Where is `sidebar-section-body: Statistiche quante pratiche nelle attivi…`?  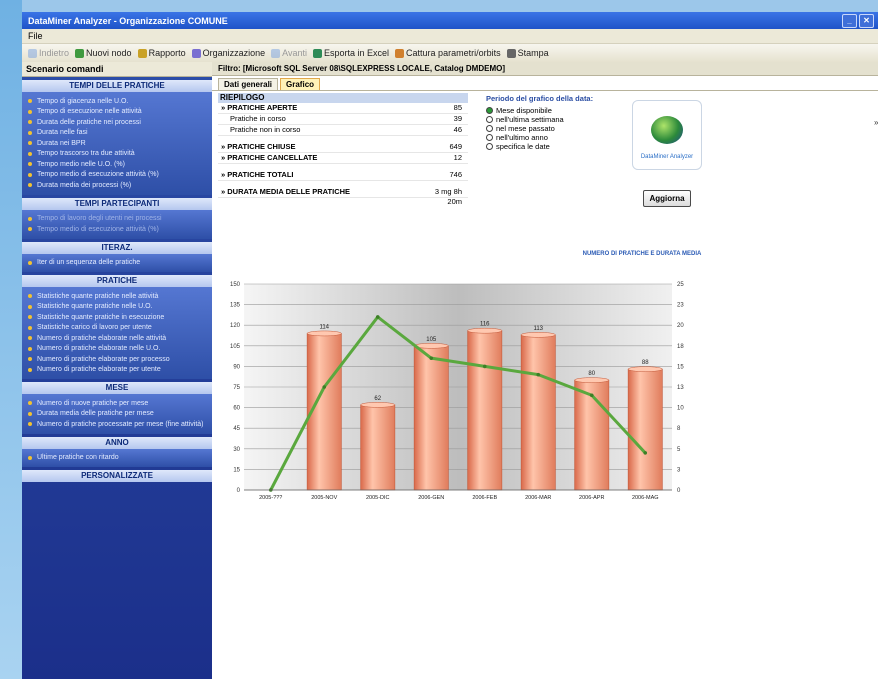 sidebar-section-body: Statistiche quante pratiche nelle attivi… is located at coordinates (117, 333).